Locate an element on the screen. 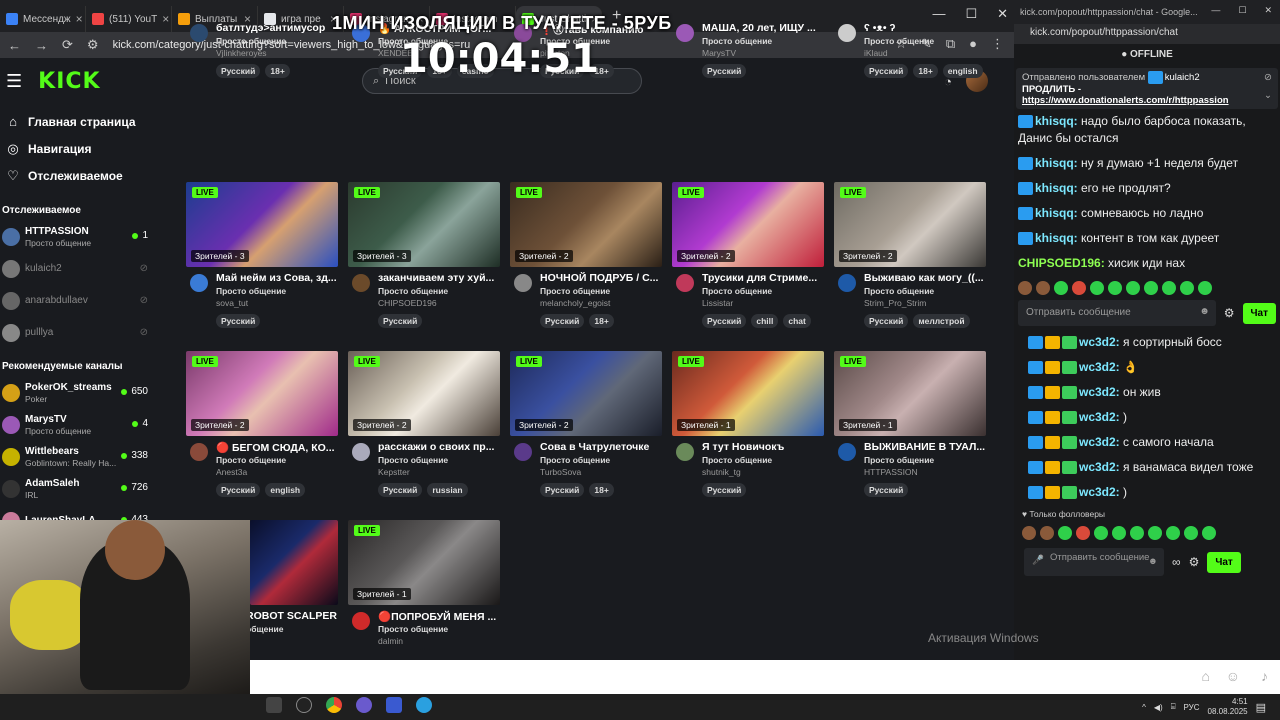 The width and height of the screenshot is (1280, 720). taskbar-app-icon is located at coordinates (274, 705).